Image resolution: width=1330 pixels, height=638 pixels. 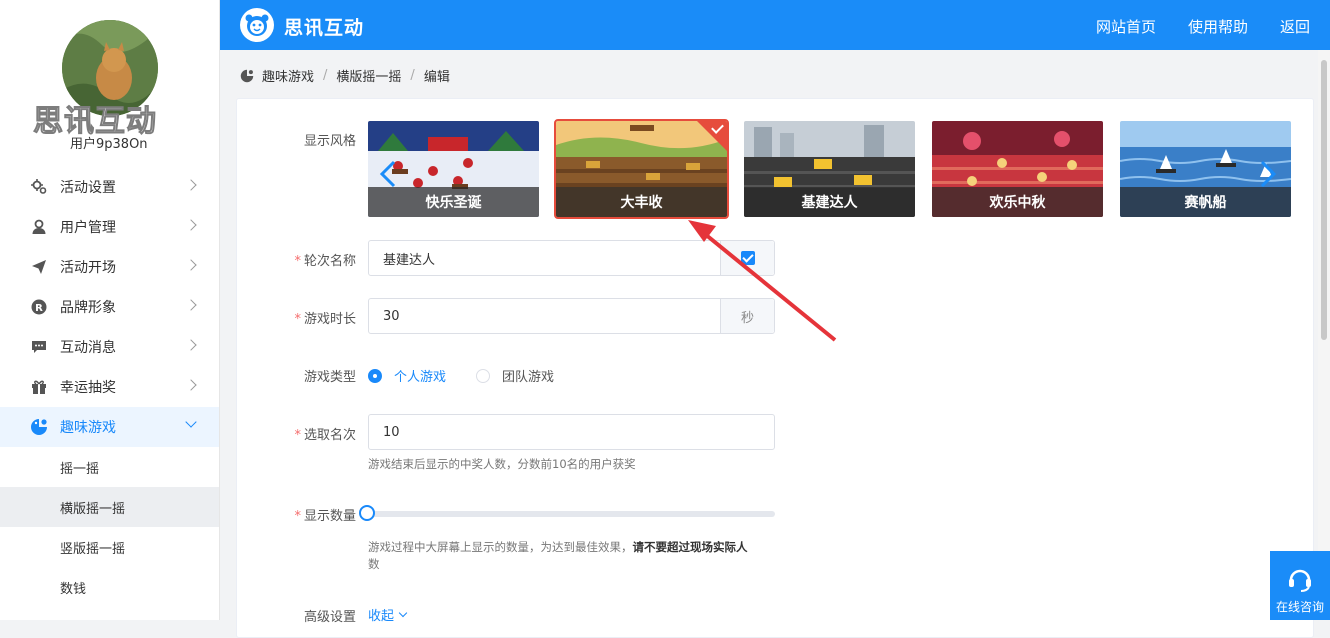 I want to click on sidebar-item-label: 趣味游戏, so click(x=88, y=428).